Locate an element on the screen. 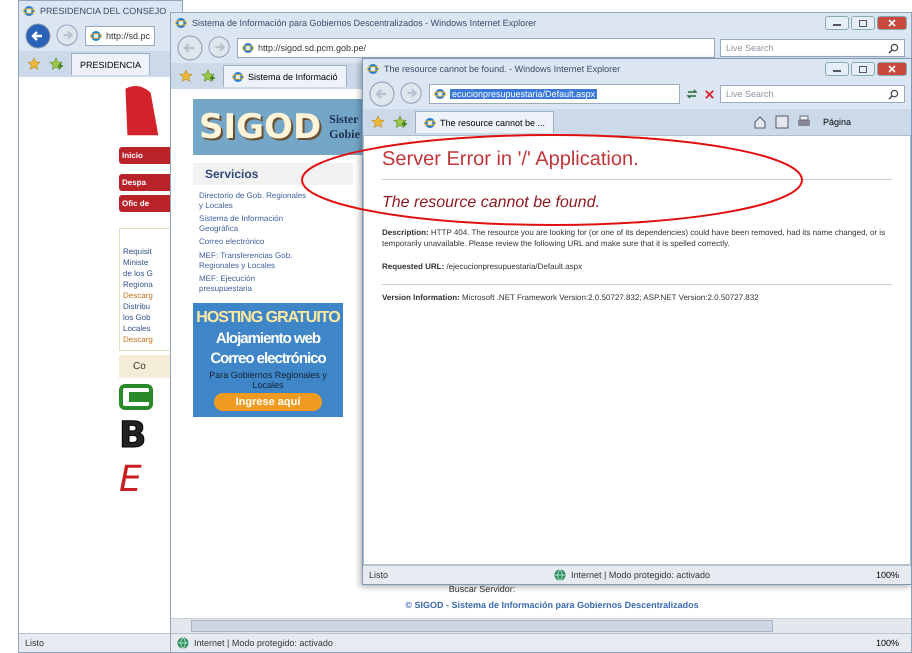 The width and height of the screenshot is (912, 653). site-title: Sister is located at coordinates (344, 119).